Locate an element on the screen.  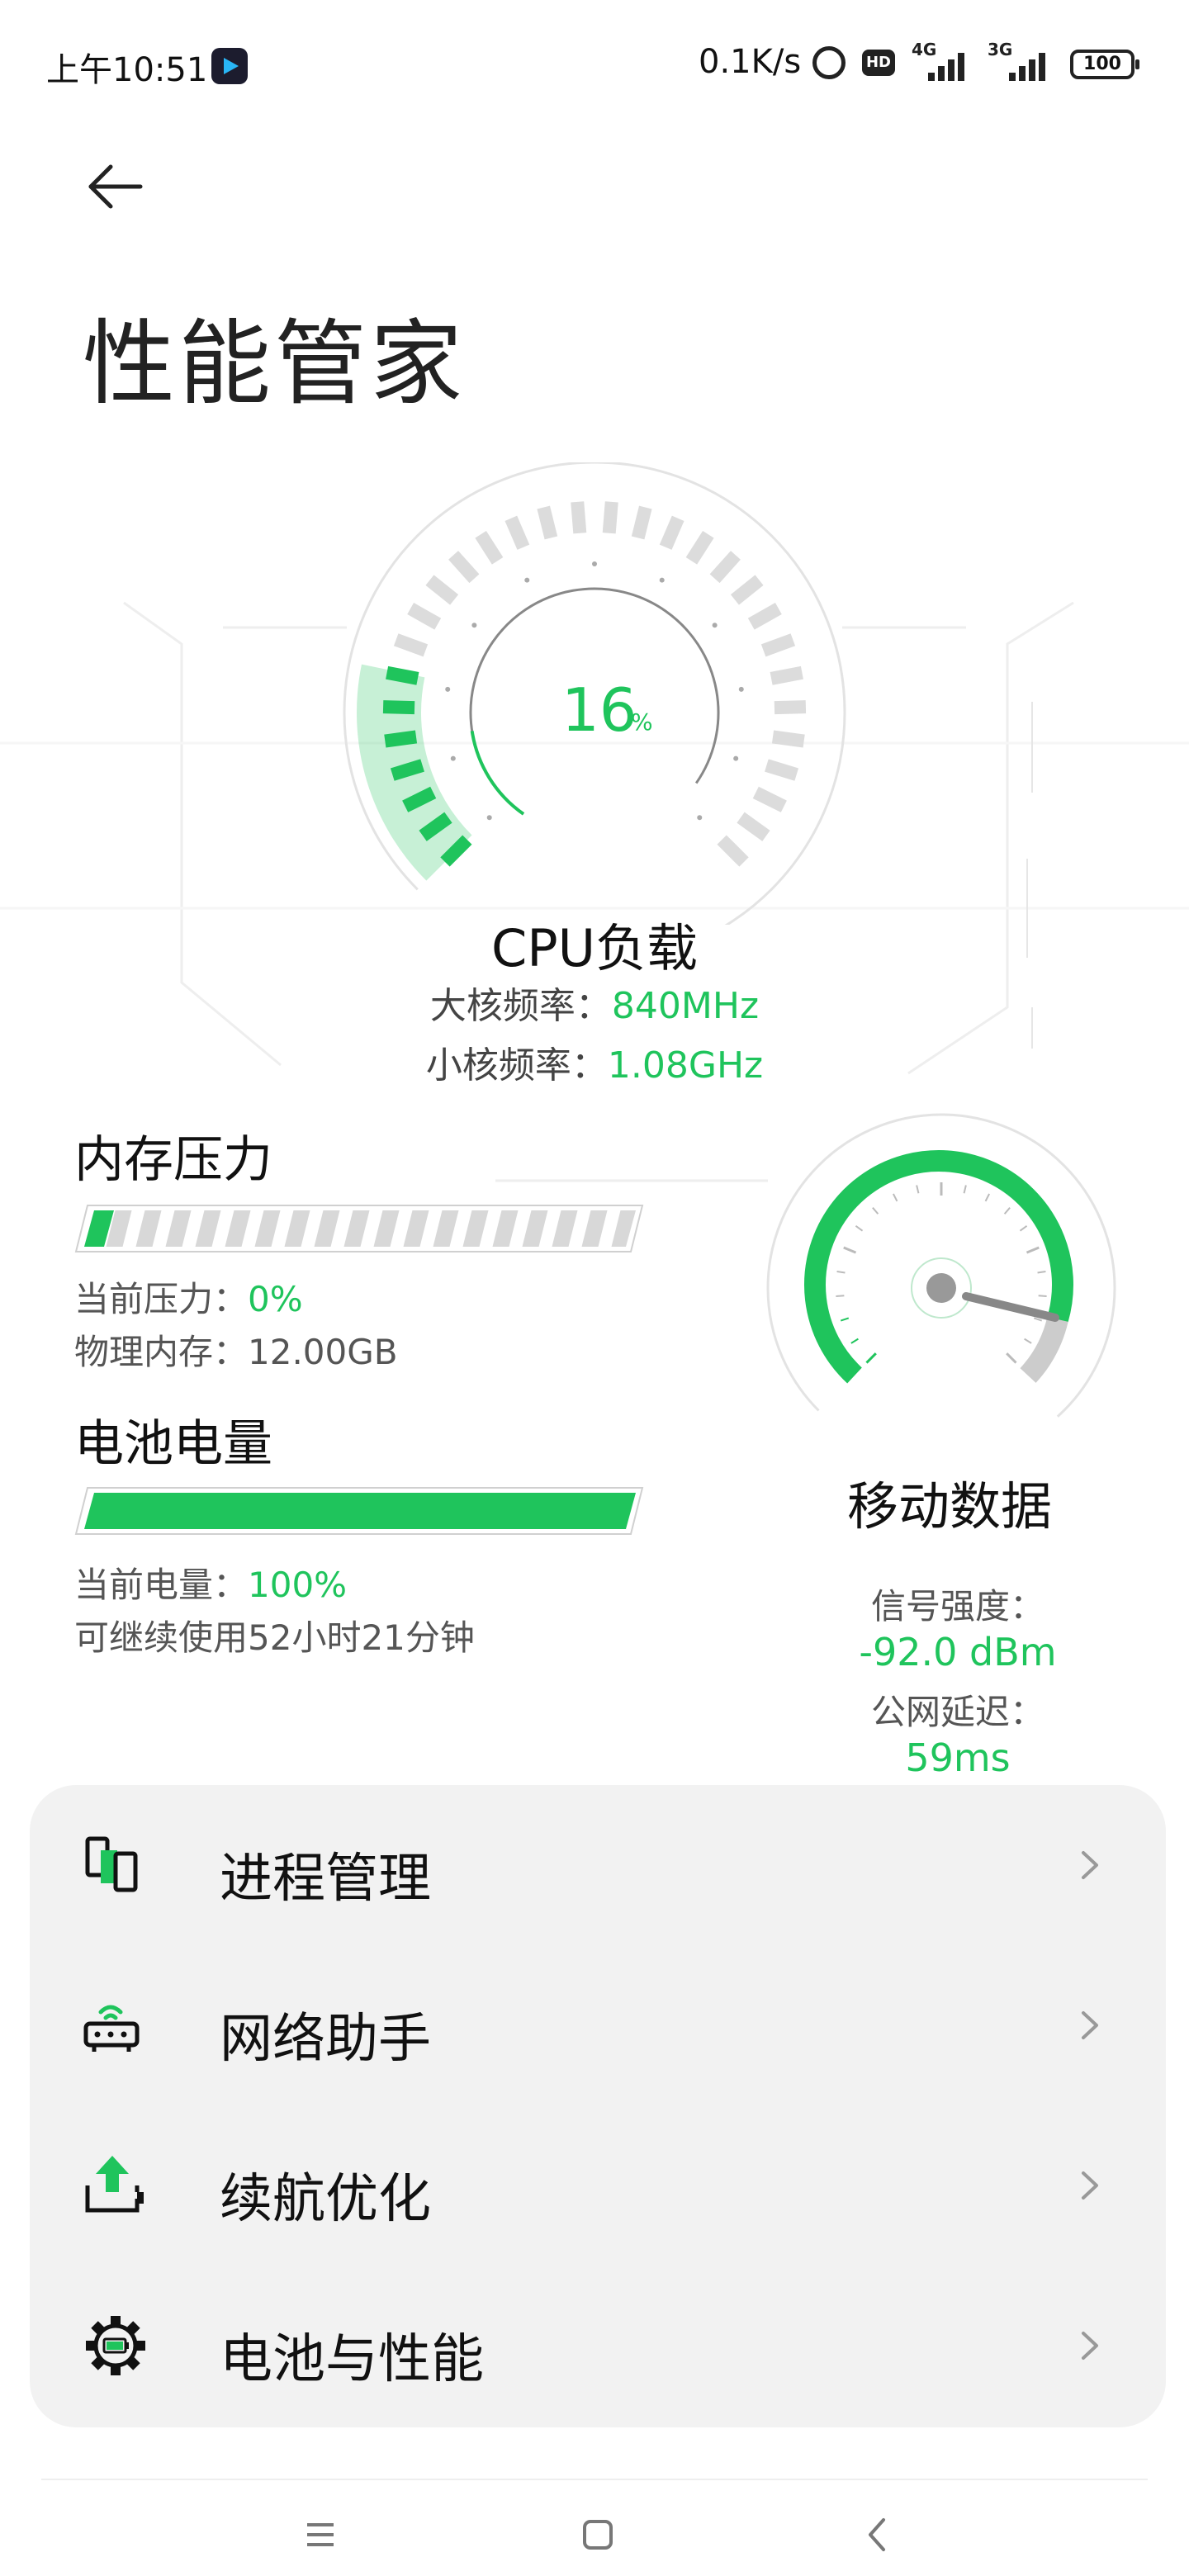
router-icon is located at coordinates (111, 2028).